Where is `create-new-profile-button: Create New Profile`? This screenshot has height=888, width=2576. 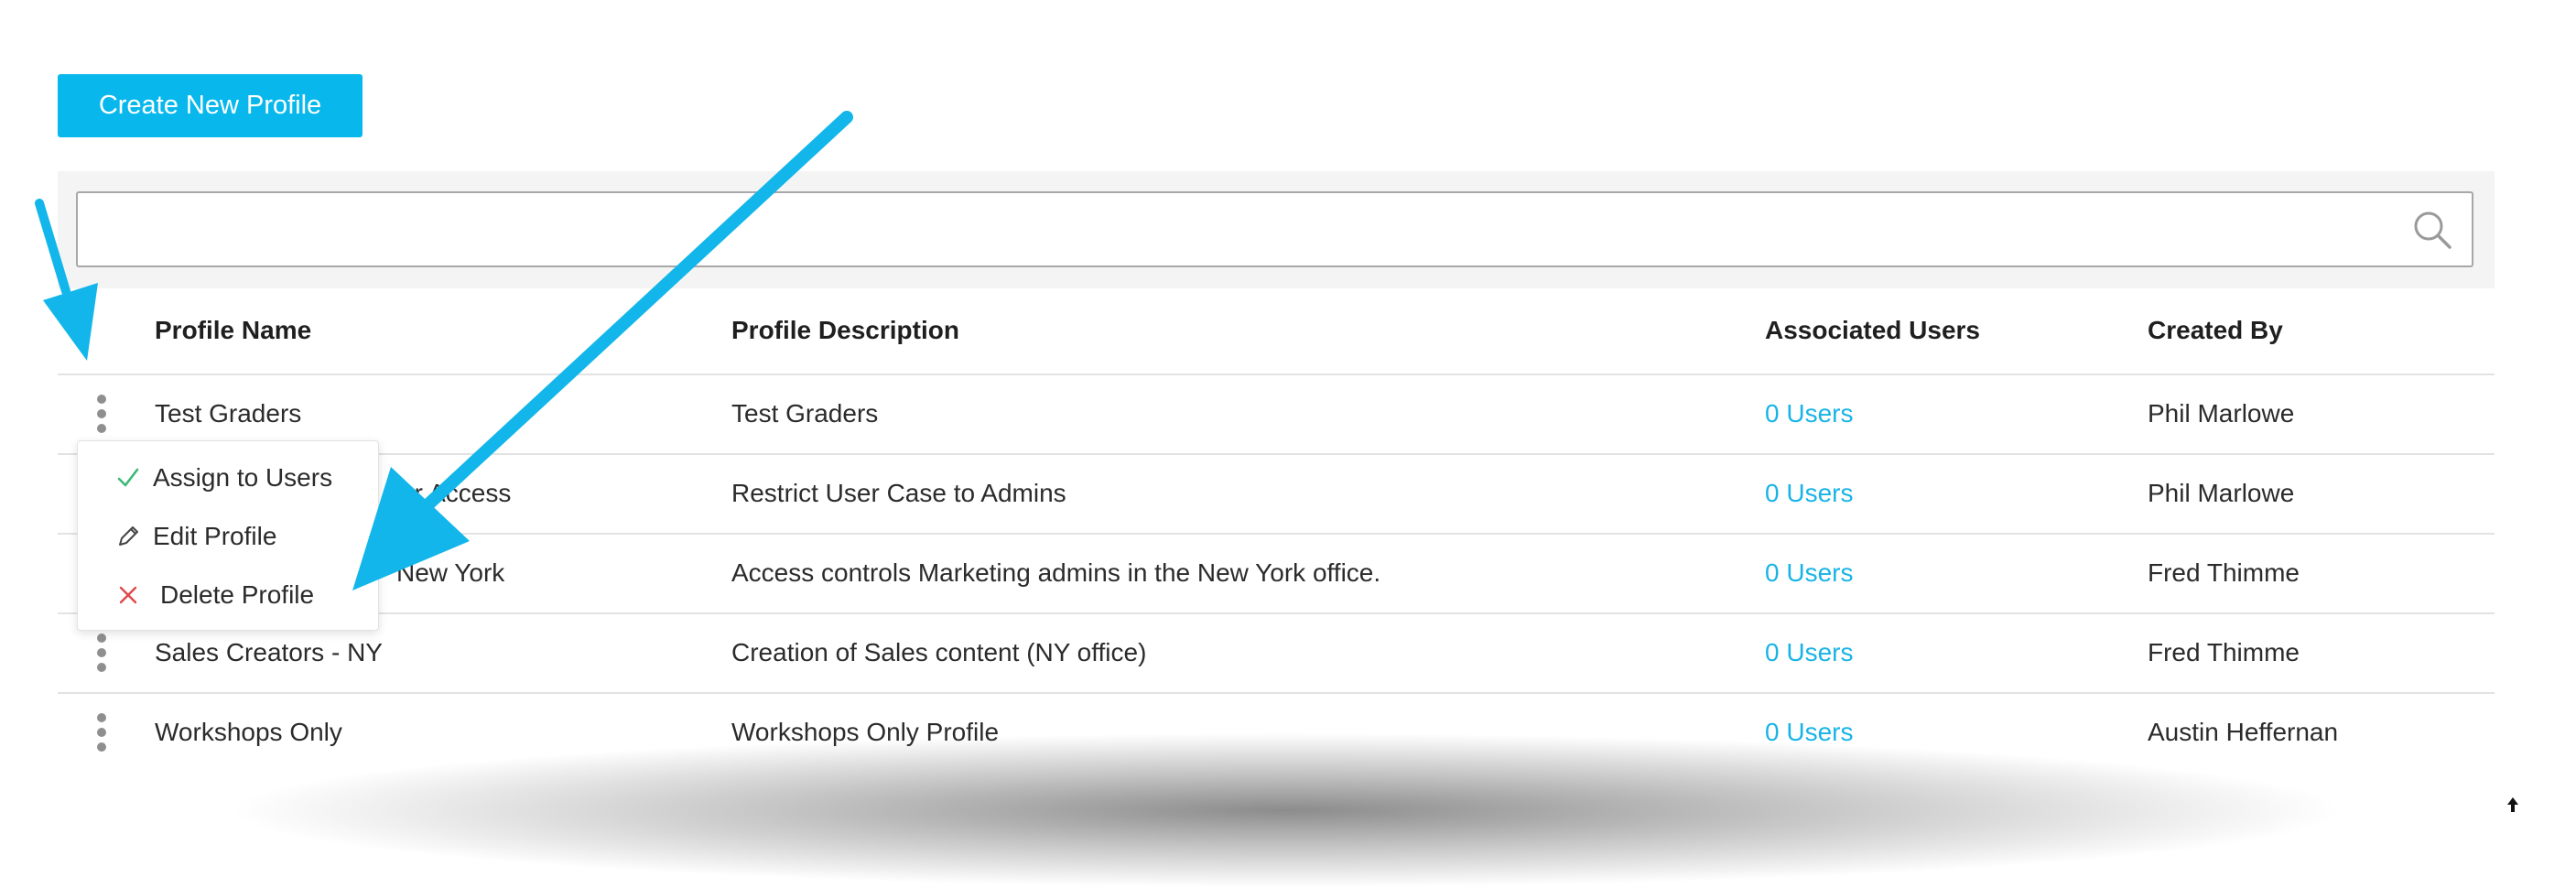
create-new-profile-button: Create New Profile is located at coordinates (211, 105).